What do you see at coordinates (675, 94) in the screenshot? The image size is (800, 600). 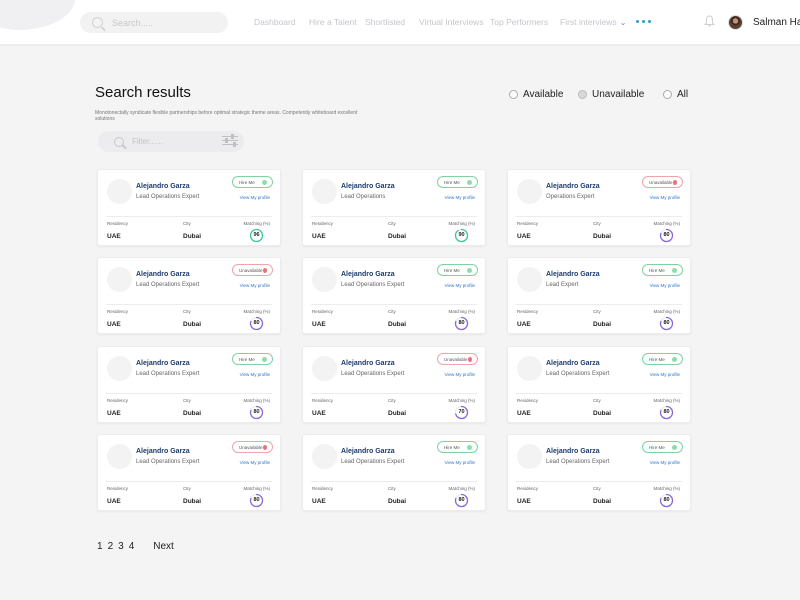 I see `radio-all: All` at bounding box center [675, 94].